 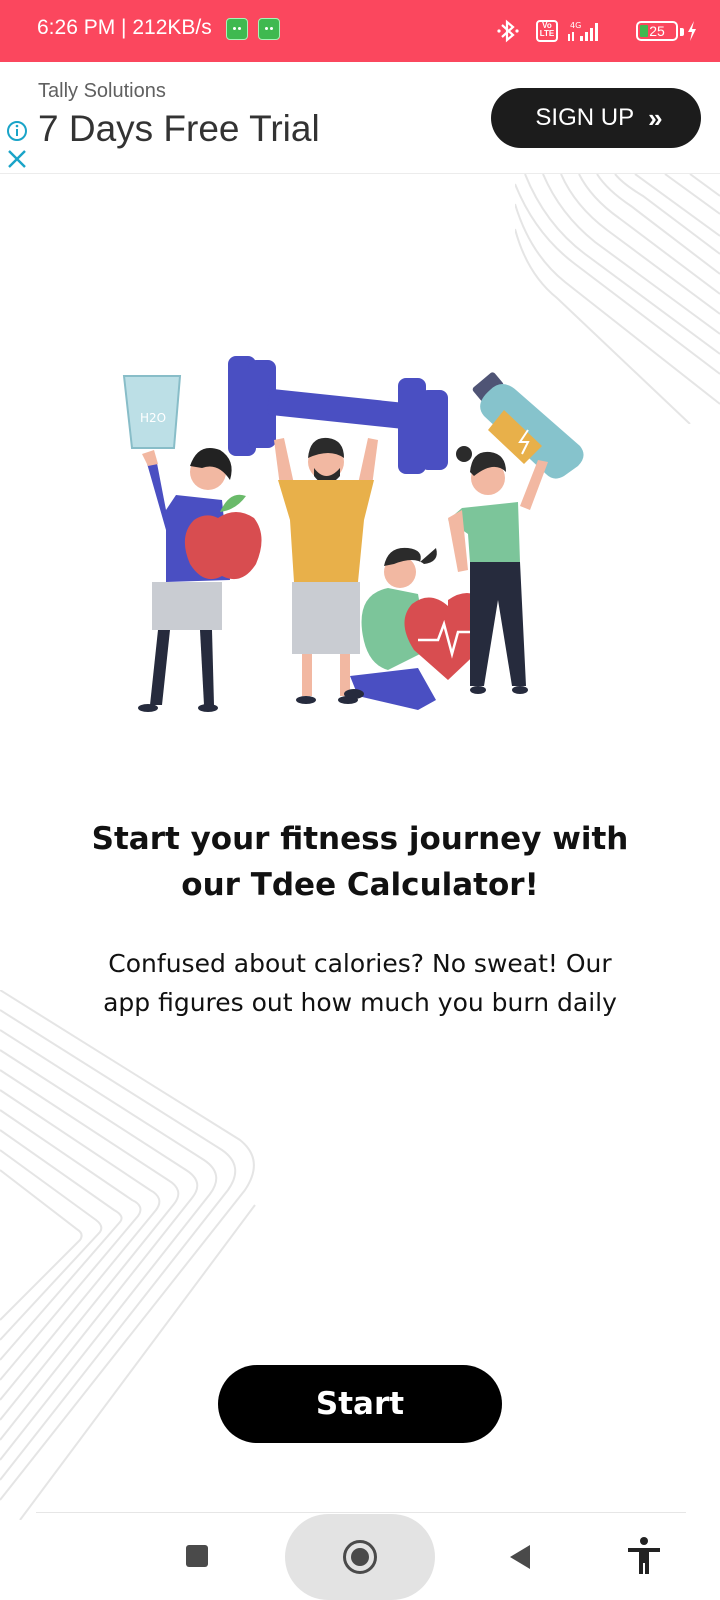 I want to click on status-icons: Vo LTE 4G 25, so click(x=583, y=31).